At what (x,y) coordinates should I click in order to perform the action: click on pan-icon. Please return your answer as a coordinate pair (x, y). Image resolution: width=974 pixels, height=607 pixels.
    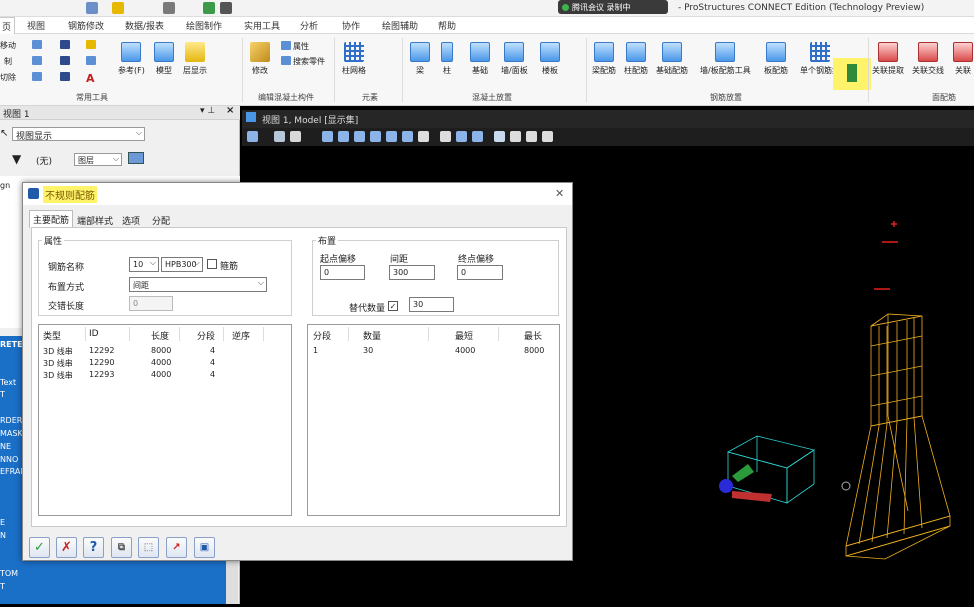
    Looking at the image, I should click on (423, 136).